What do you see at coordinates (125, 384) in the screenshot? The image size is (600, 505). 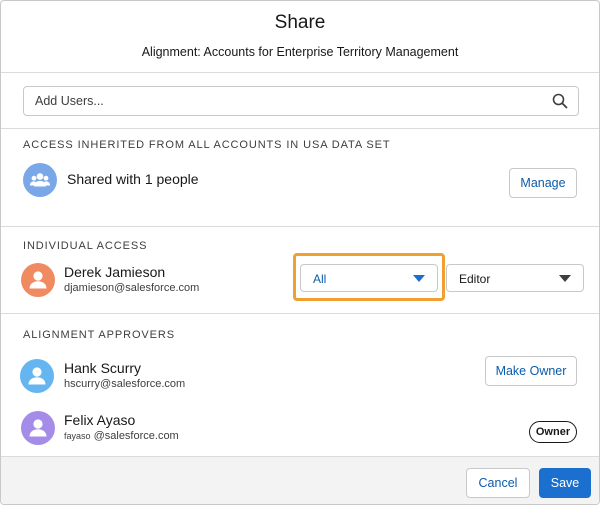 I see `approver-email: hscurry@salesforce.com` at bounding box center [125, 384].